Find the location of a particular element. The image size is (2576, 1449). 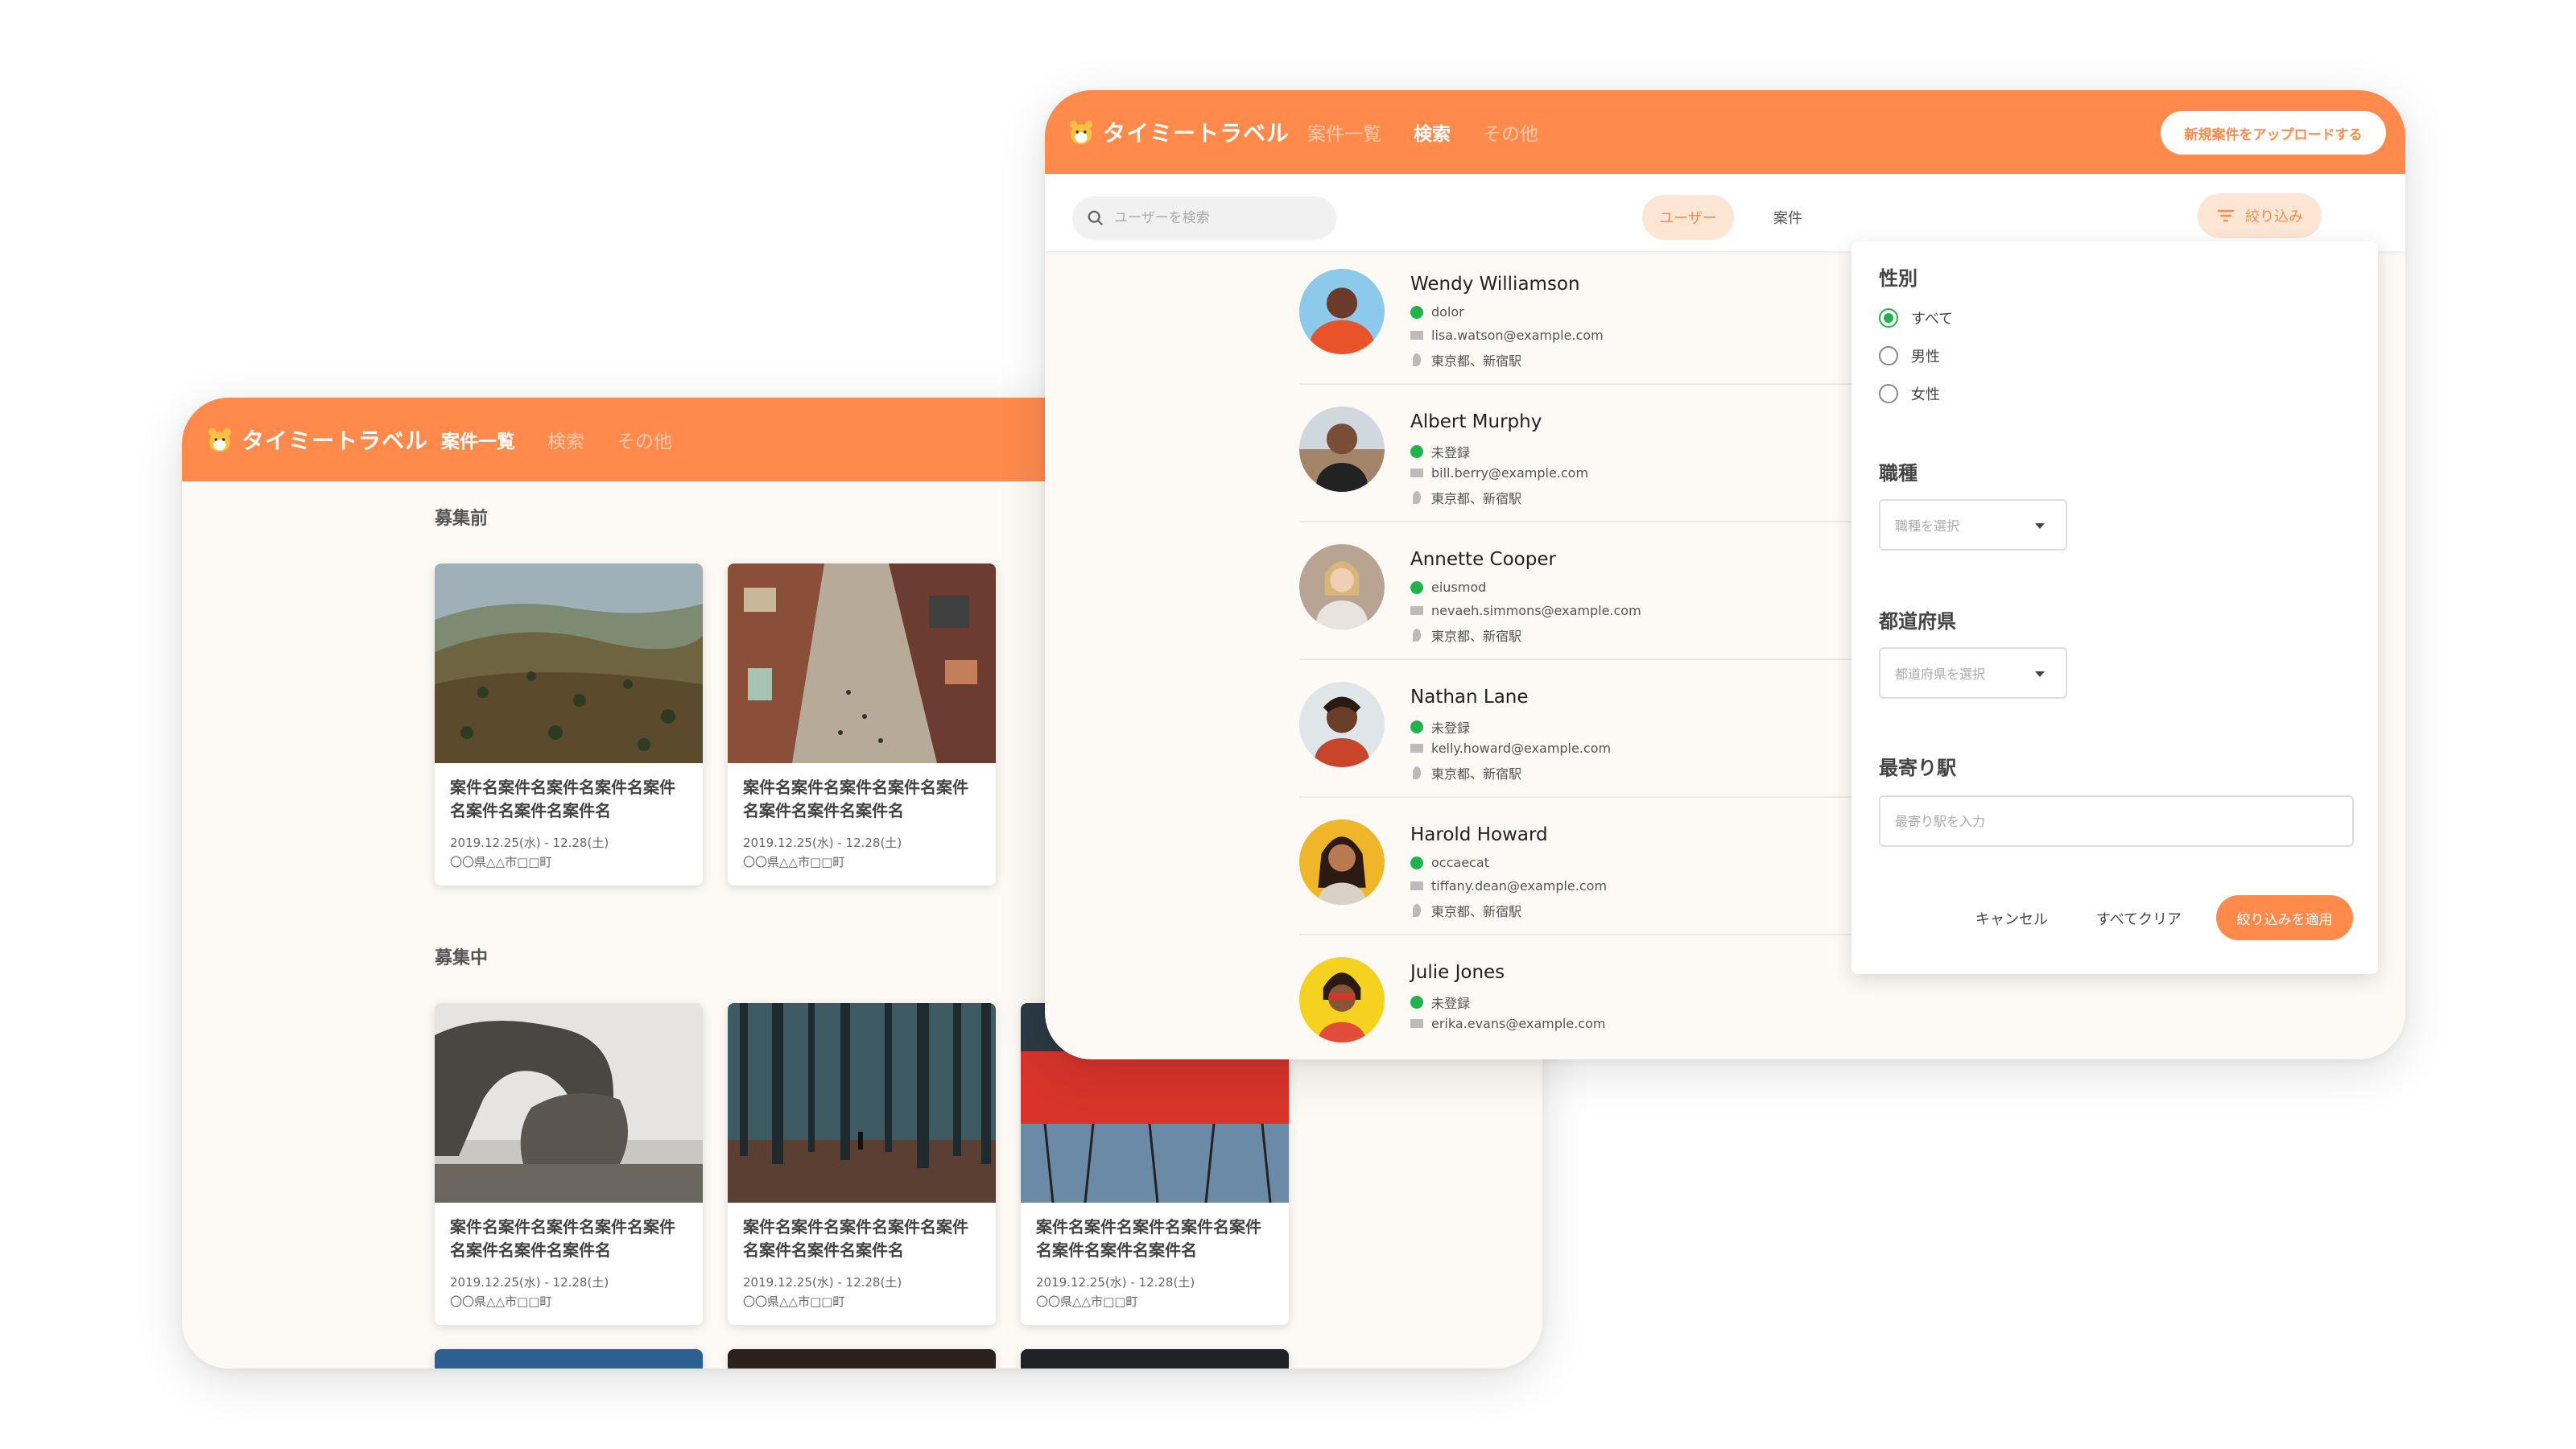

filter-button-label: 絞り込み is located at coordinates (2274, 216).